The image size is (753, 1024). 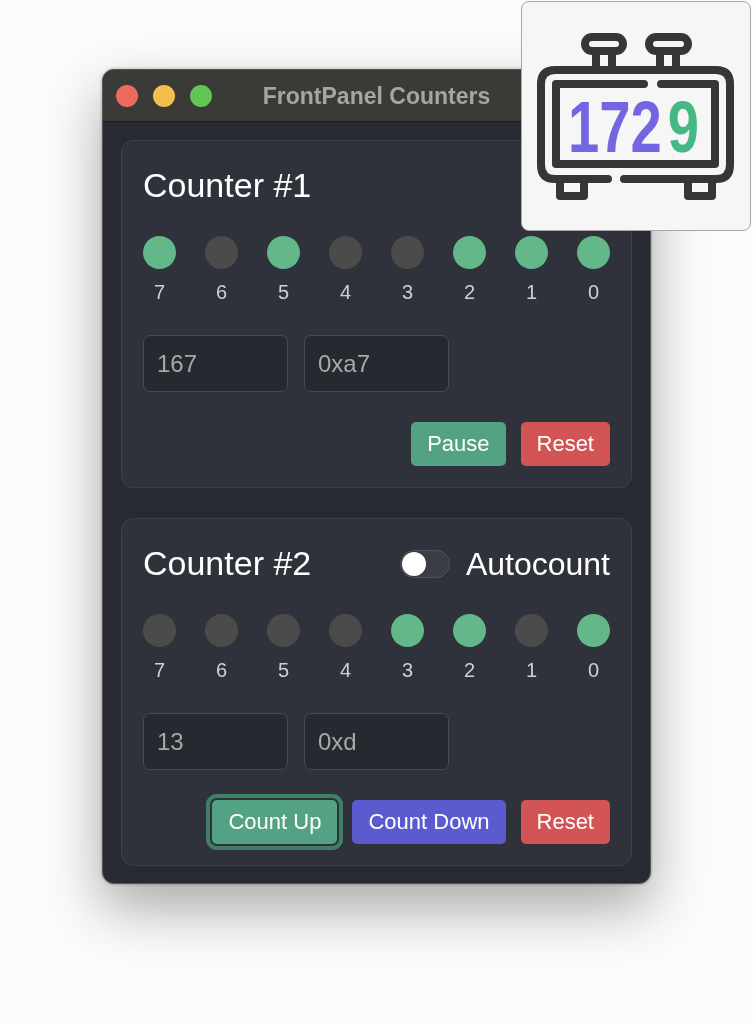 I want to click on value-field: 13, so click(x=215, y=741).